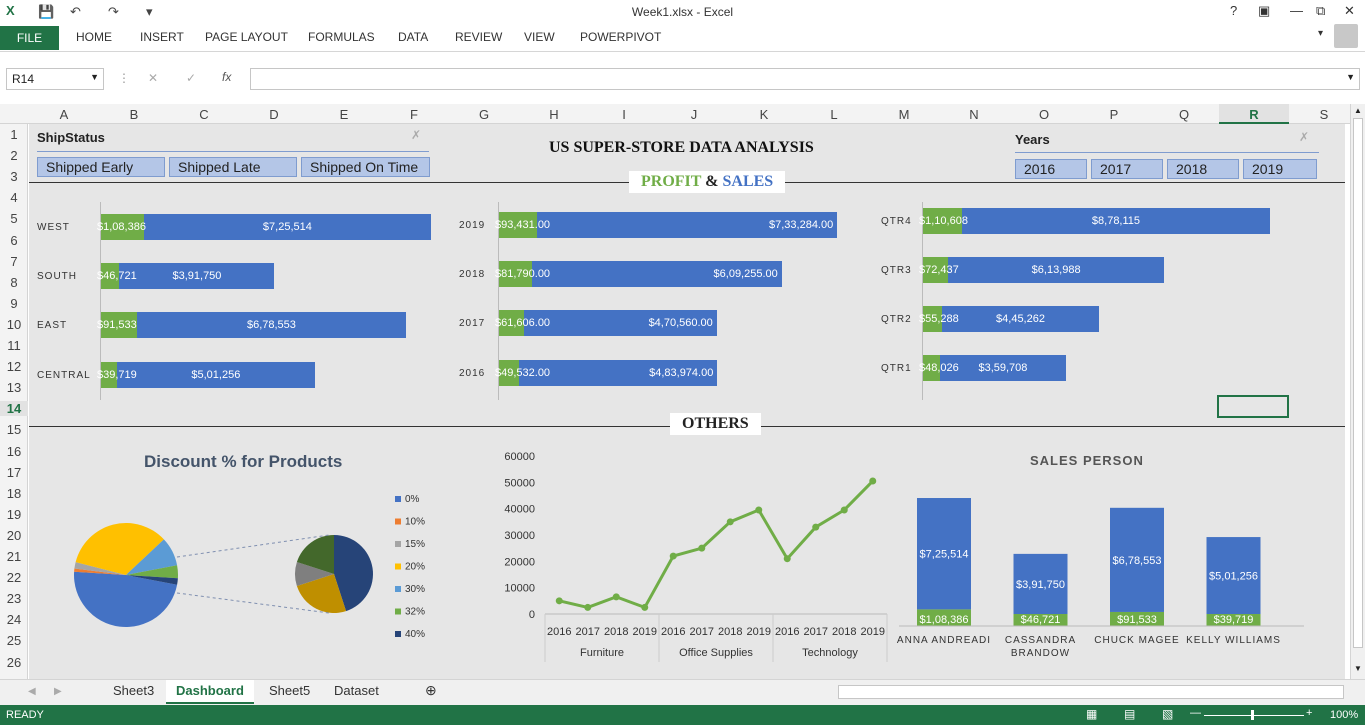  I want to click on row-header: 6, so click(14, 240).